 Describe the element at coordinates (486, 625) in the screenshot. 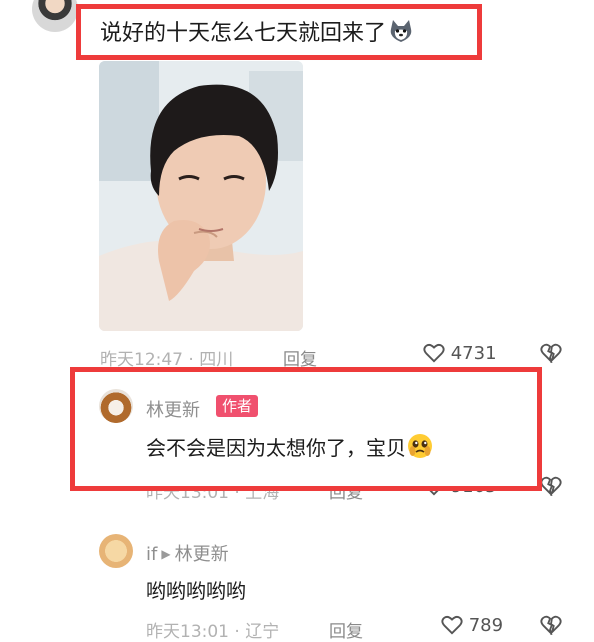

I see `second-reply-like-count: 789` at that location.